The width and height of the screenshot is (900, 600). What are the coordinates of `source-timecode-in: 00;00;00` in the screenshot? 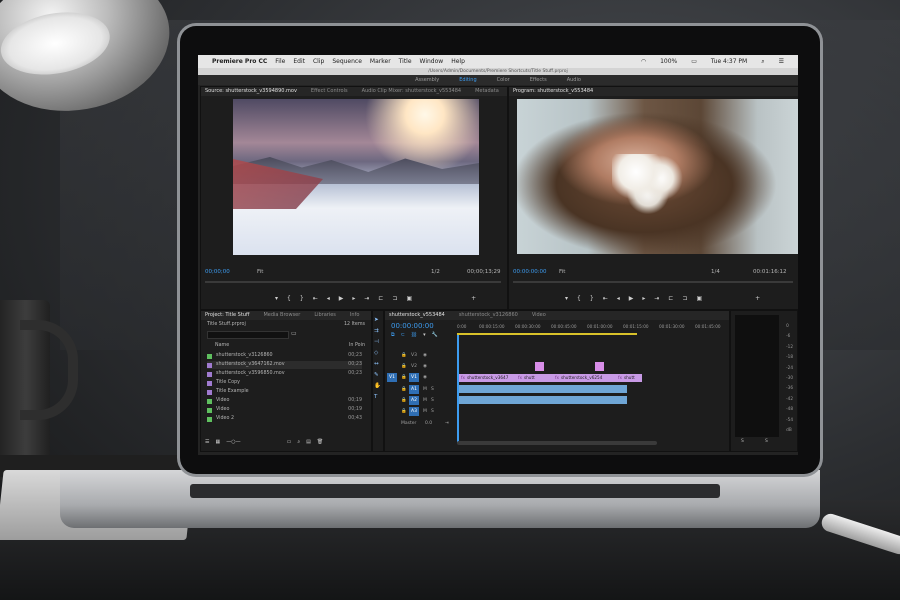 It's located at (217, 272).